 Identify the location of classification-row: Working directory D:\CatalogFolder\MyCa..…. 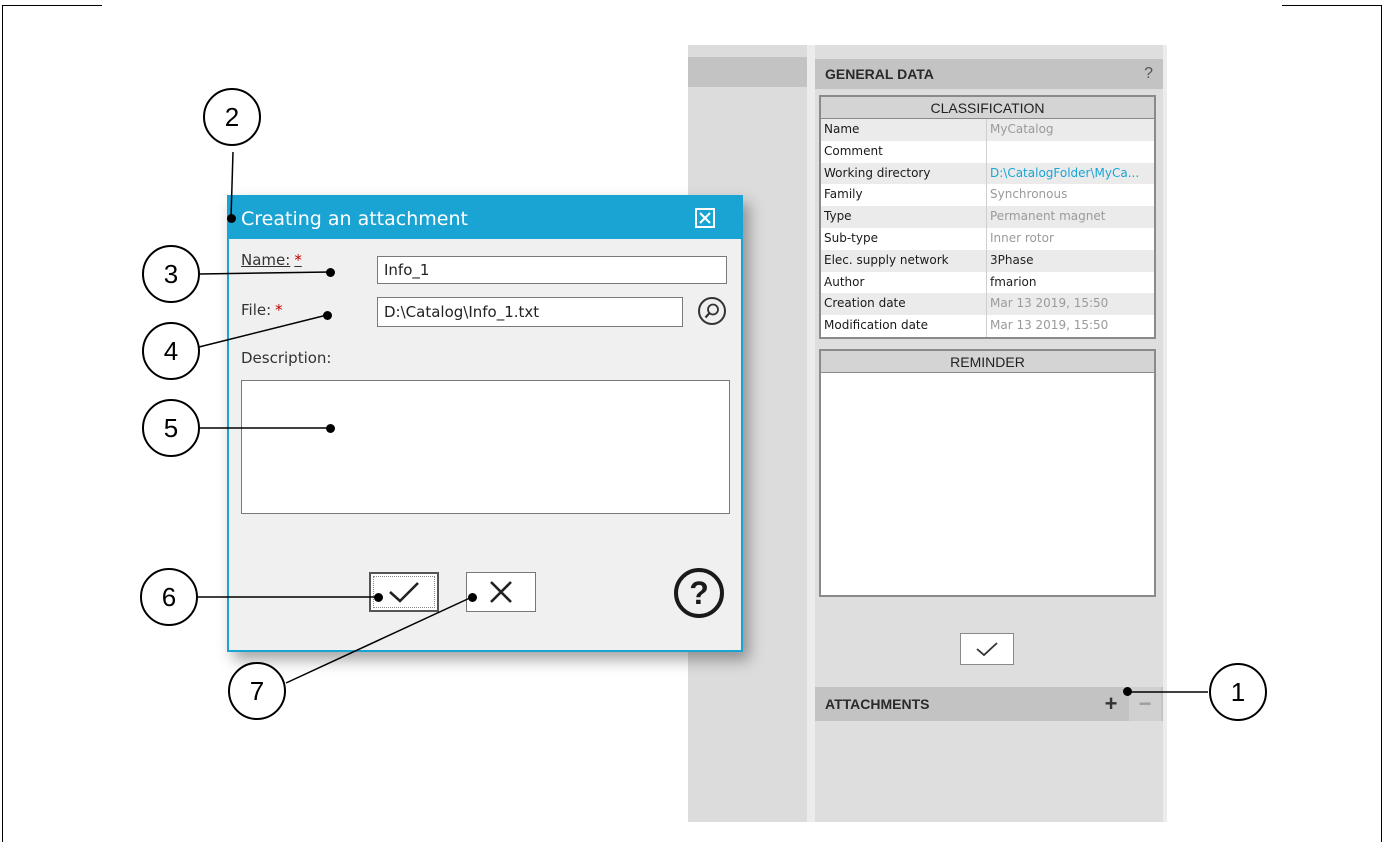
(987, 173).